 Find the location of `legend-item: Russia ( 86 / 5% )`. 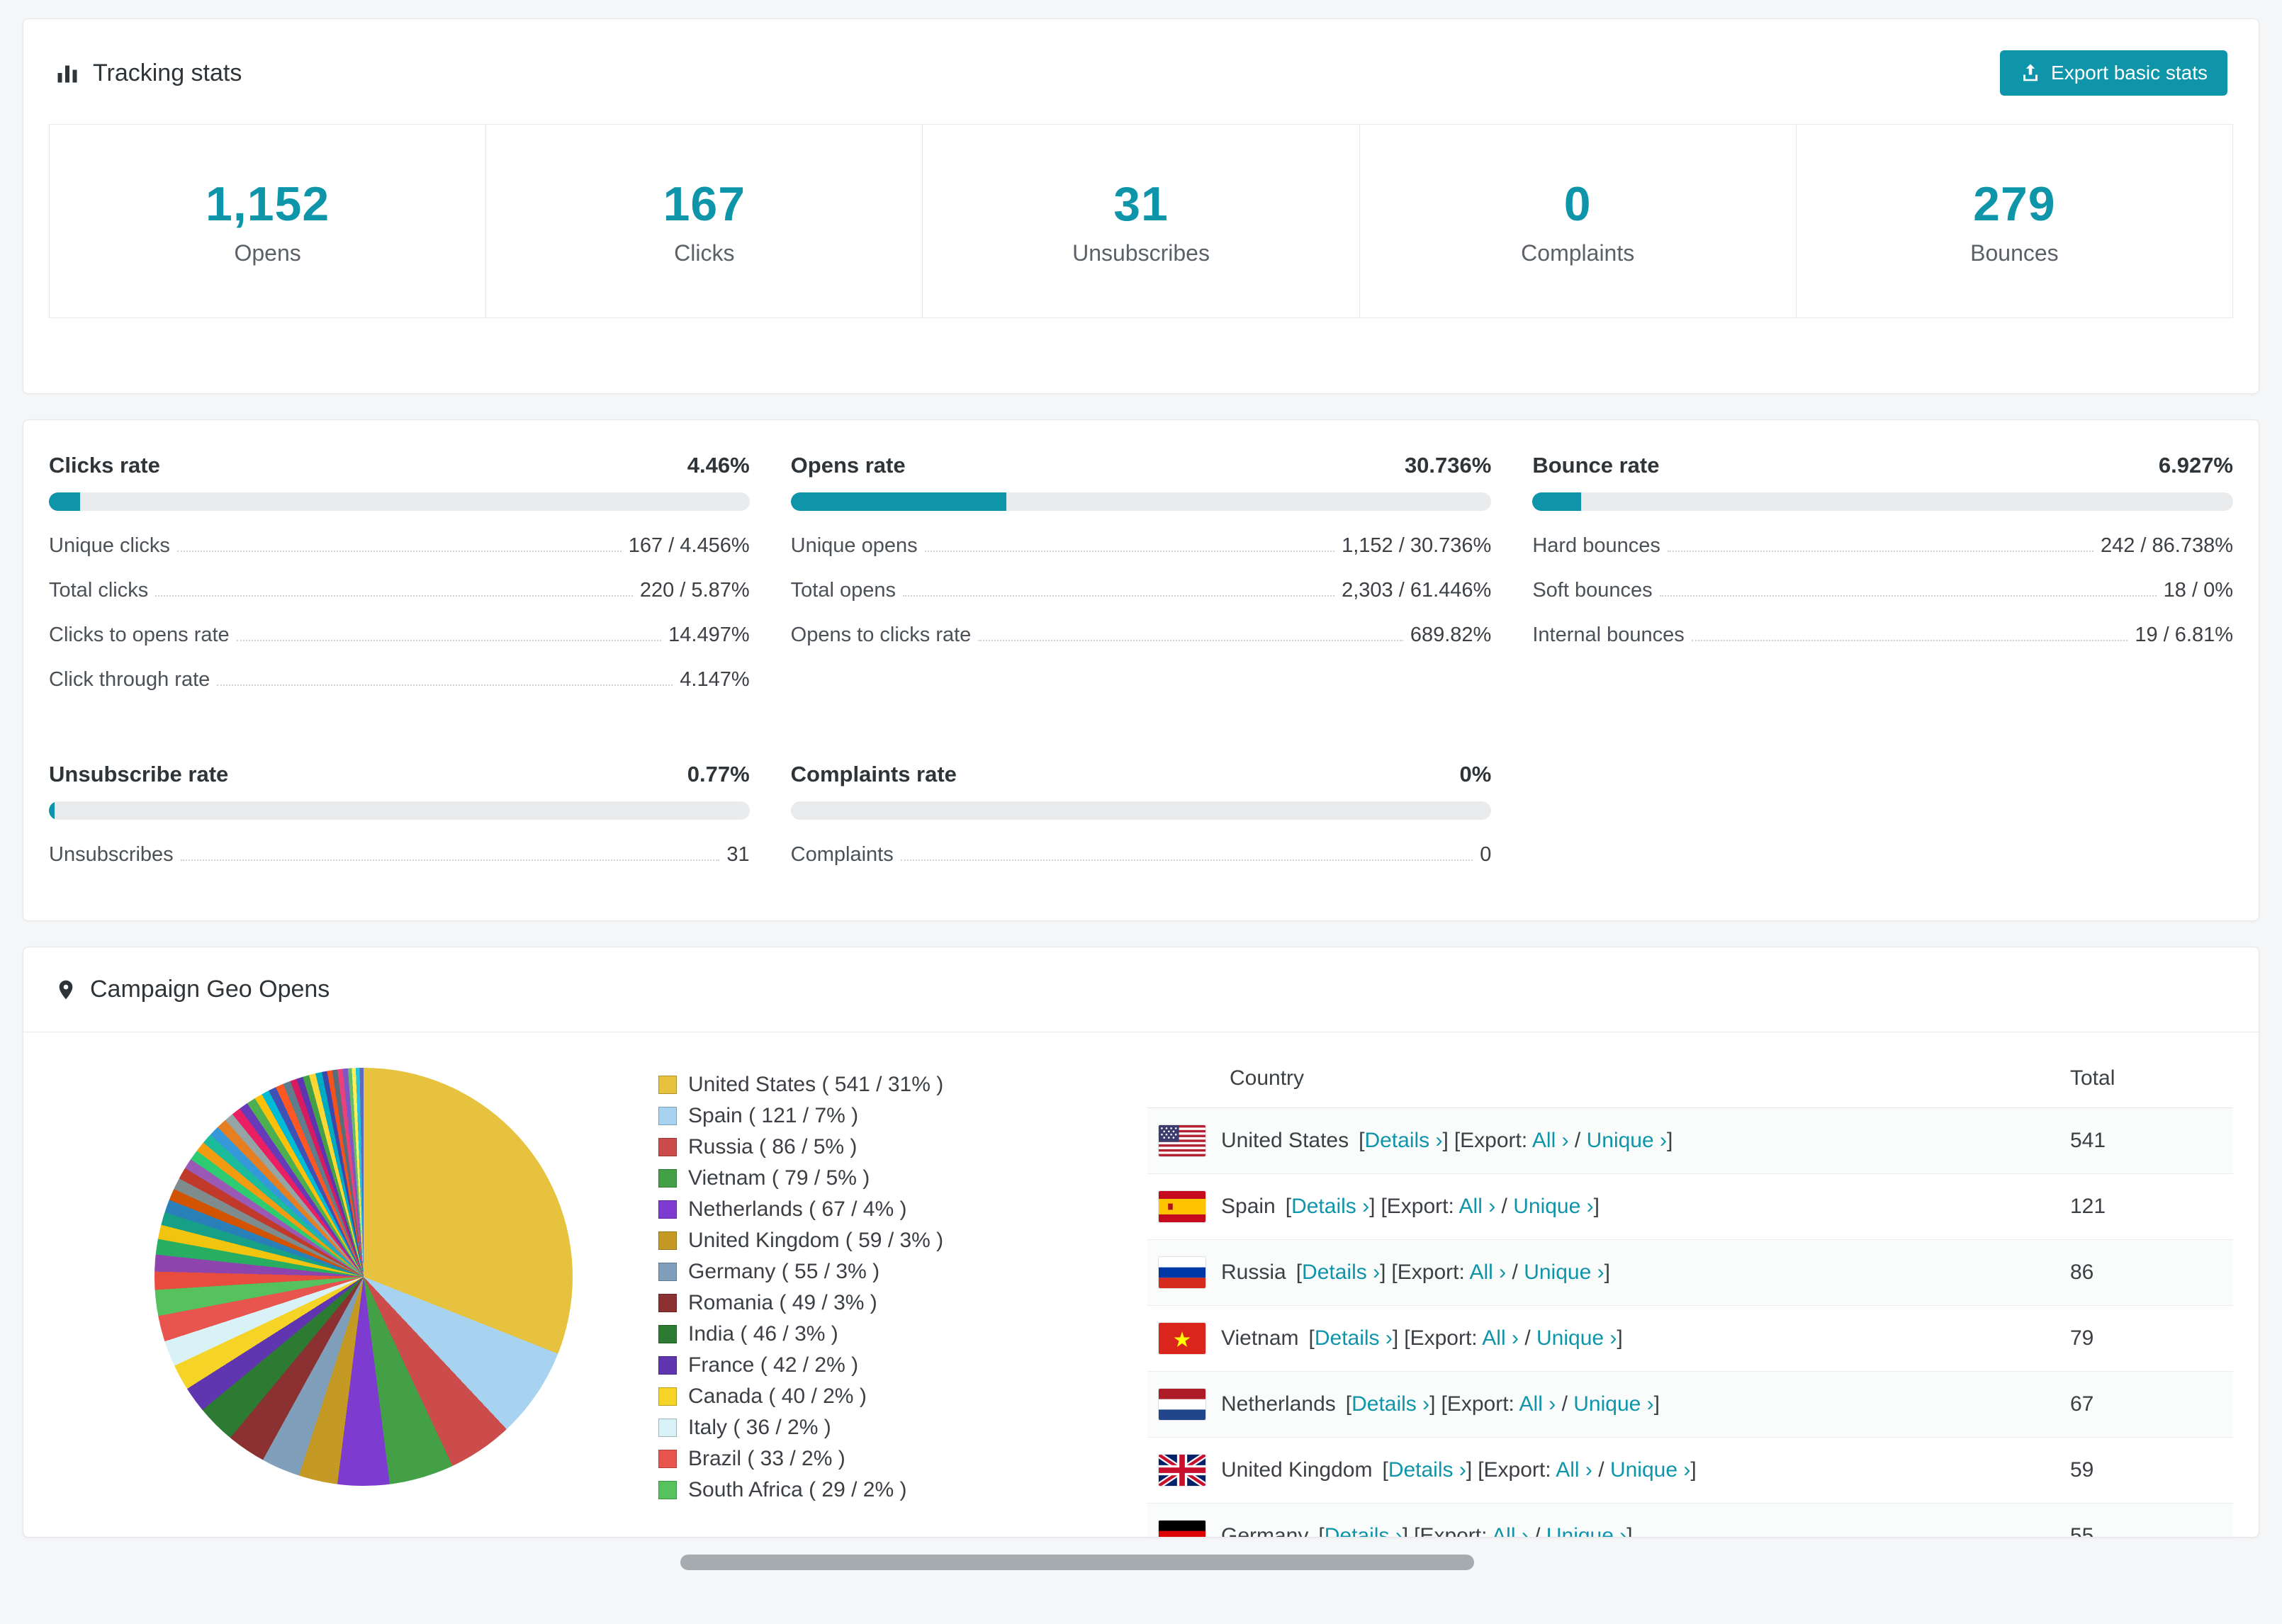

legend-item: Russia ( 86 / 5% ) is located at coordinates (856, 1148).